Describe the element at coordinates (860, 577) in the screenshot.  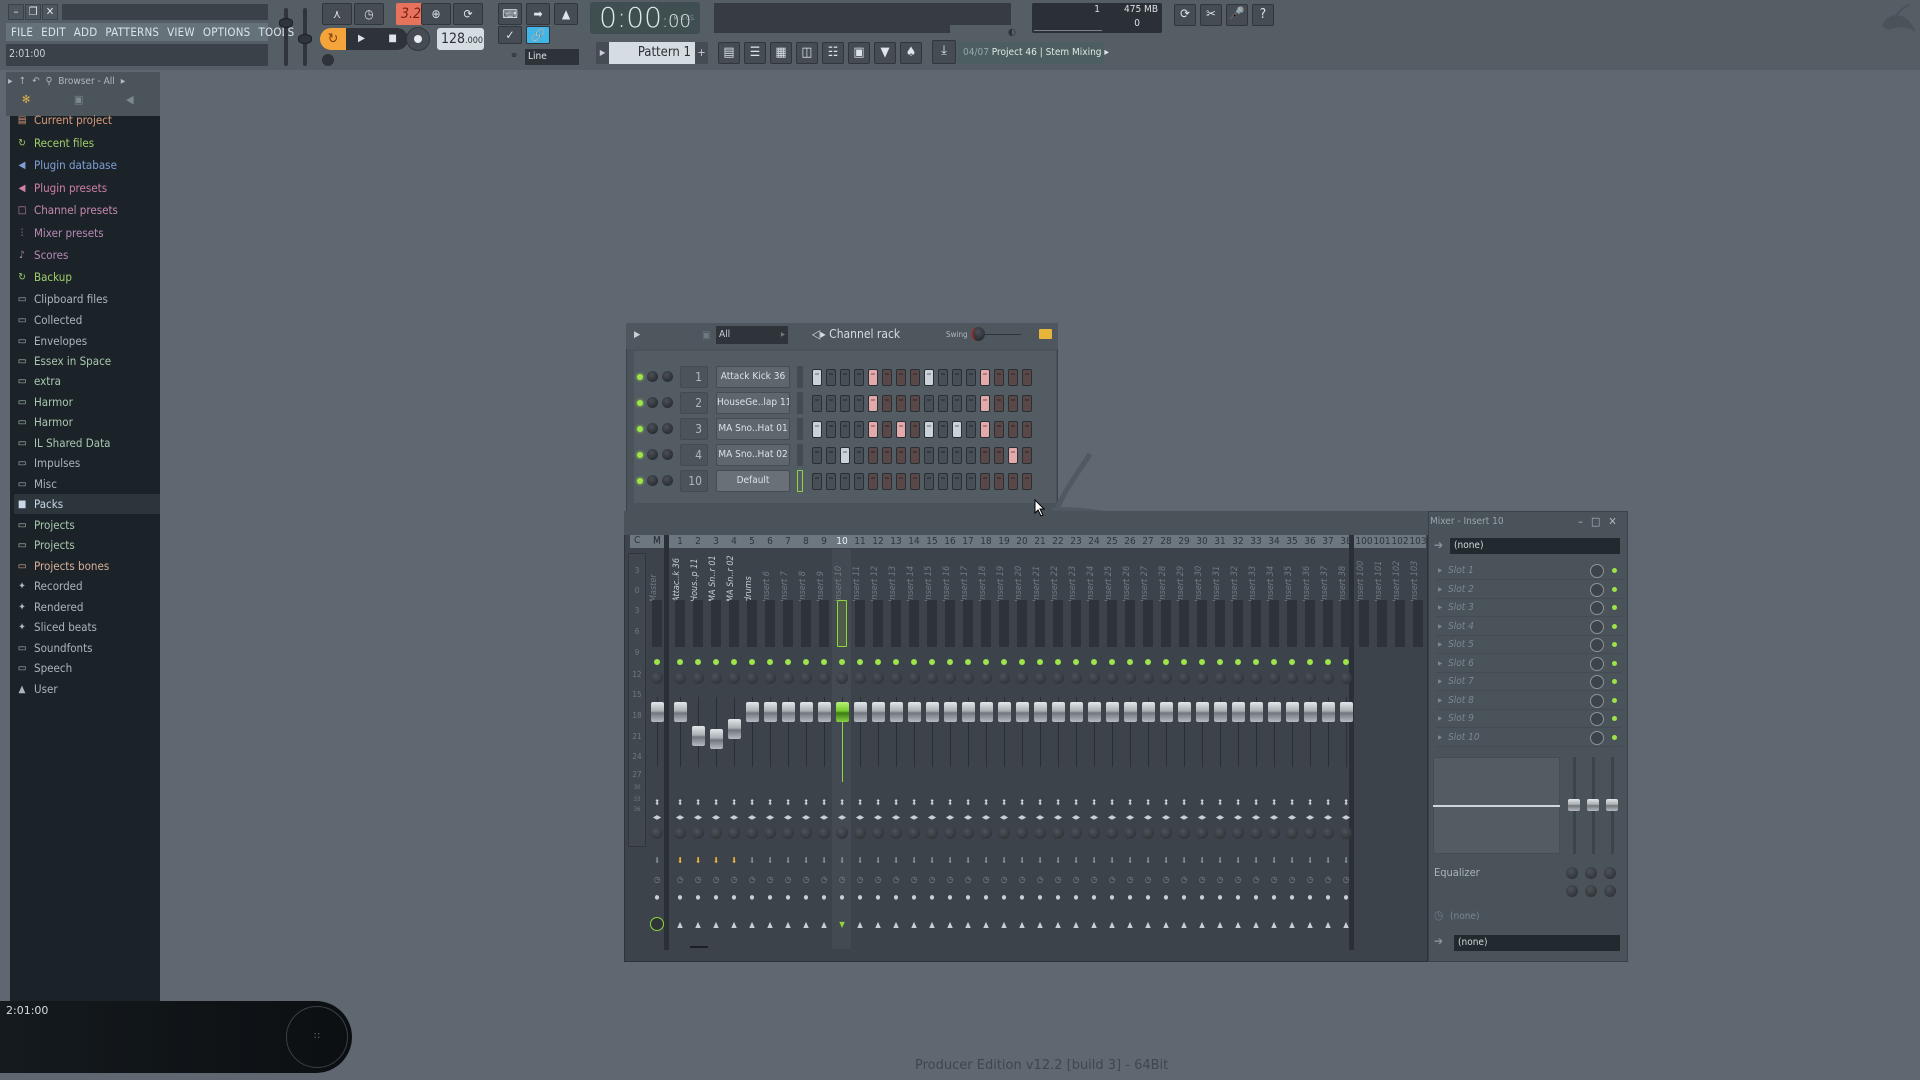
I see `track-name: Insert 11` at that location.